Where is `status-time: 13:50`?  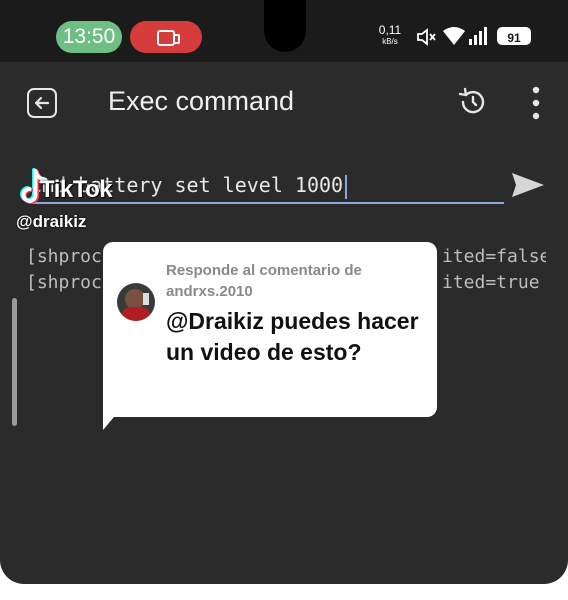
status-time: 13:50 is located at coordinates (89, 37).